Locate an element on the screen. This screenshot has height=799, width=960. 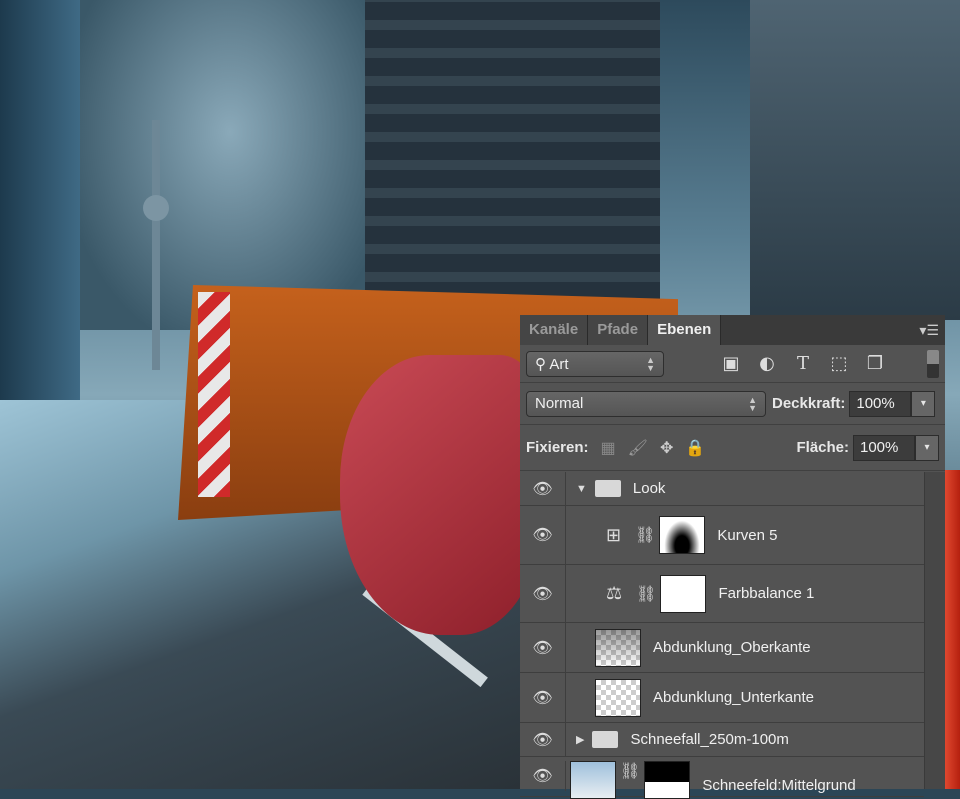
layer-group-schneefall: 👁 ▶ Schneefall_250m-100m is located at coordinates (722, 740).